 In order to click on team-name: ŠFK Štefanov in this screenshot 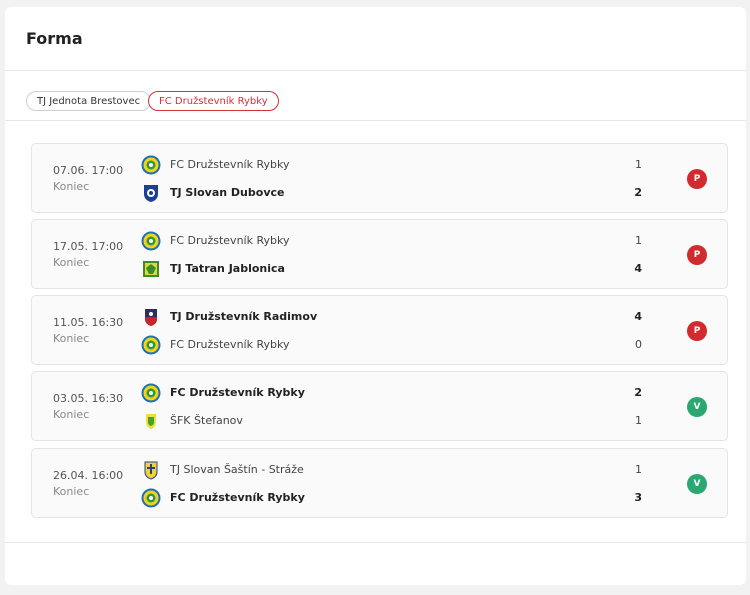, I will do `click(206, 420)`.